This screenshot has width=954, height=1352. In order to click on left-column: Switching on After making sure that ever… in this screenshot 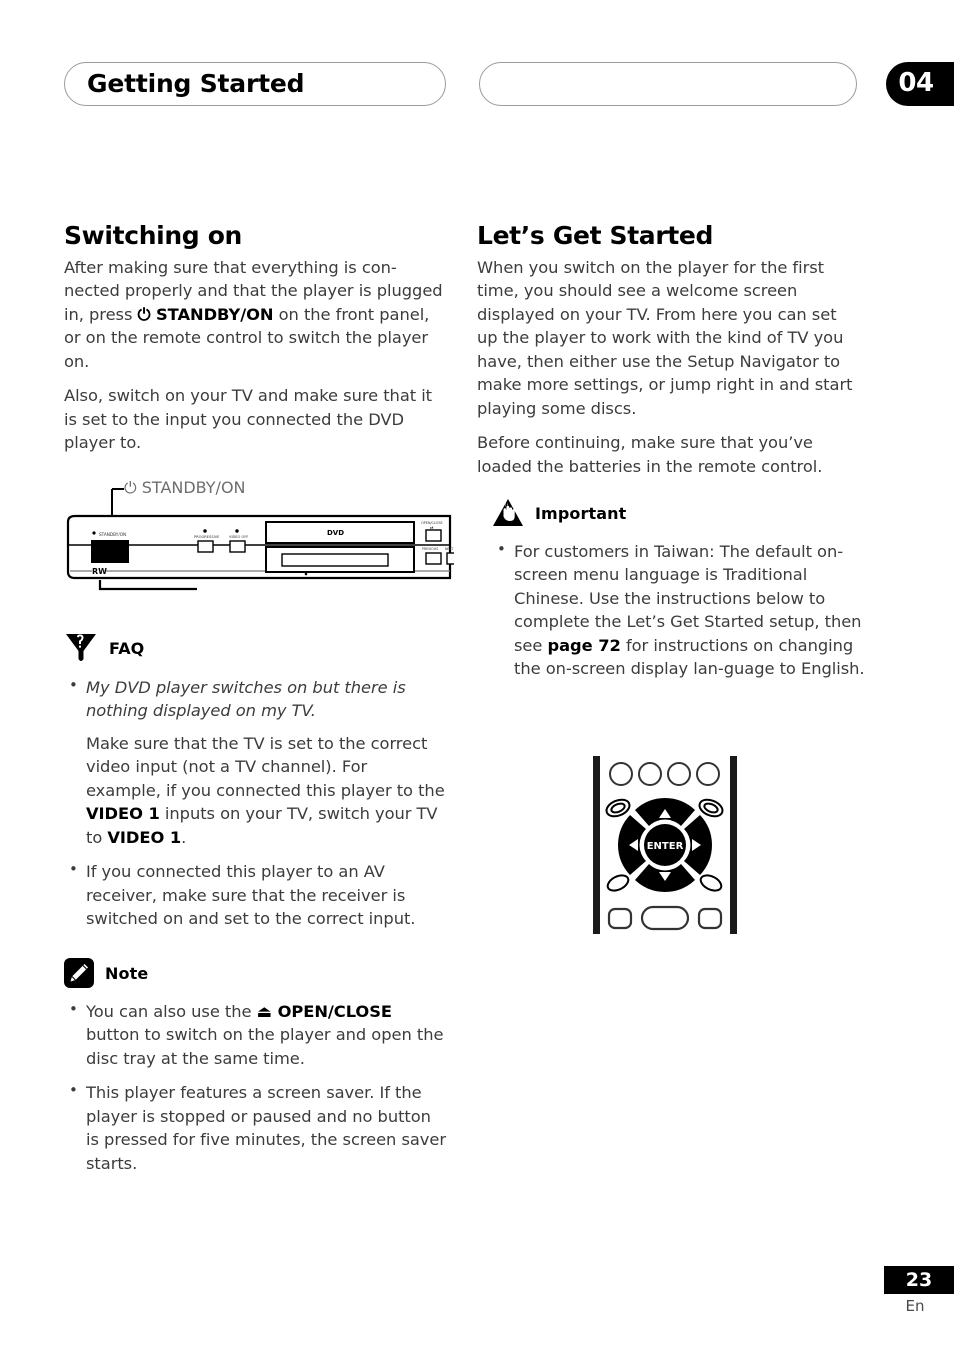, I will do `click(255, 338)`.